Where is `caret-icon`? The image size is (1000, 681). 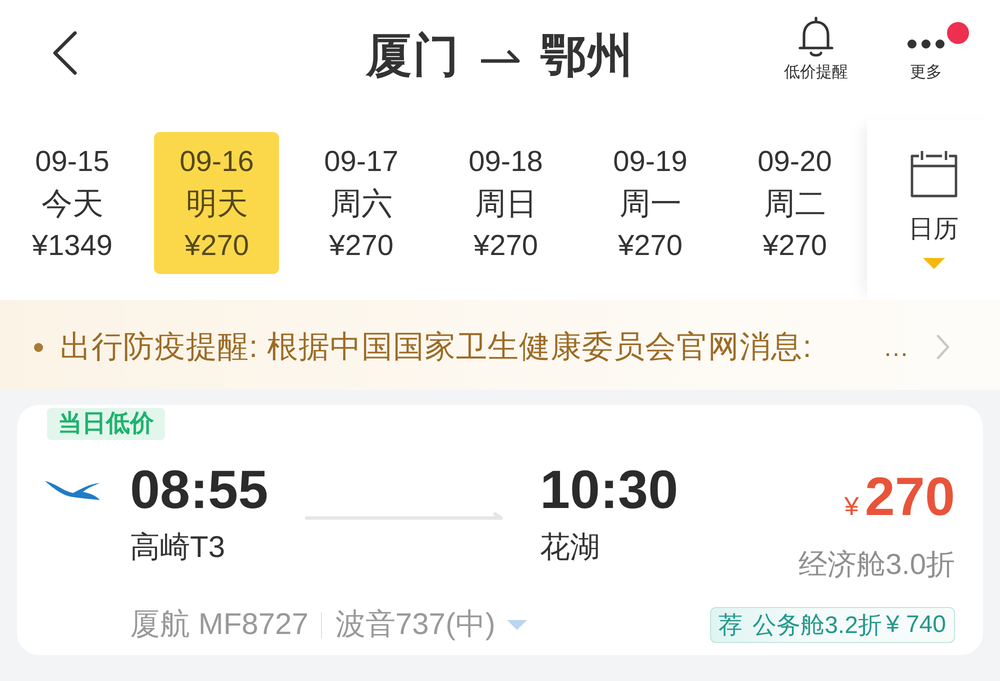
caret-icon is located at coordinates (933, 263).